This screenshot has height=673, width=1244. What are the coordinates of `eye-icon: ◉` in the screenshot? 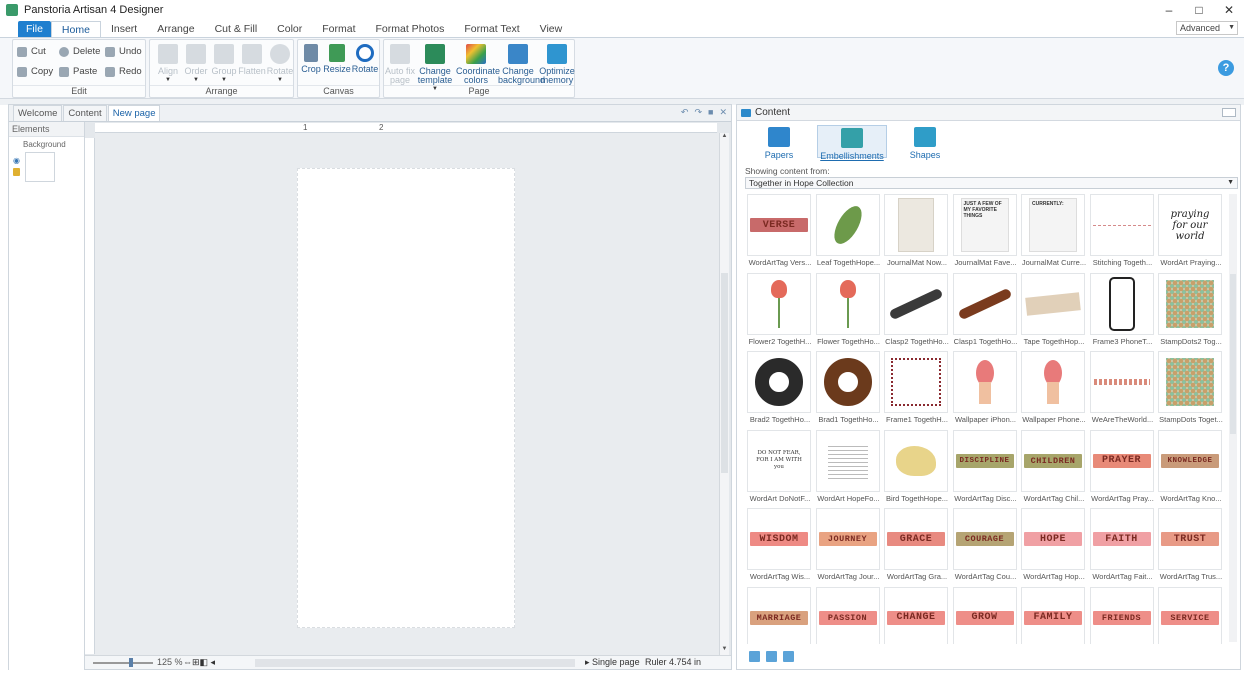 It's located at (16, 160).